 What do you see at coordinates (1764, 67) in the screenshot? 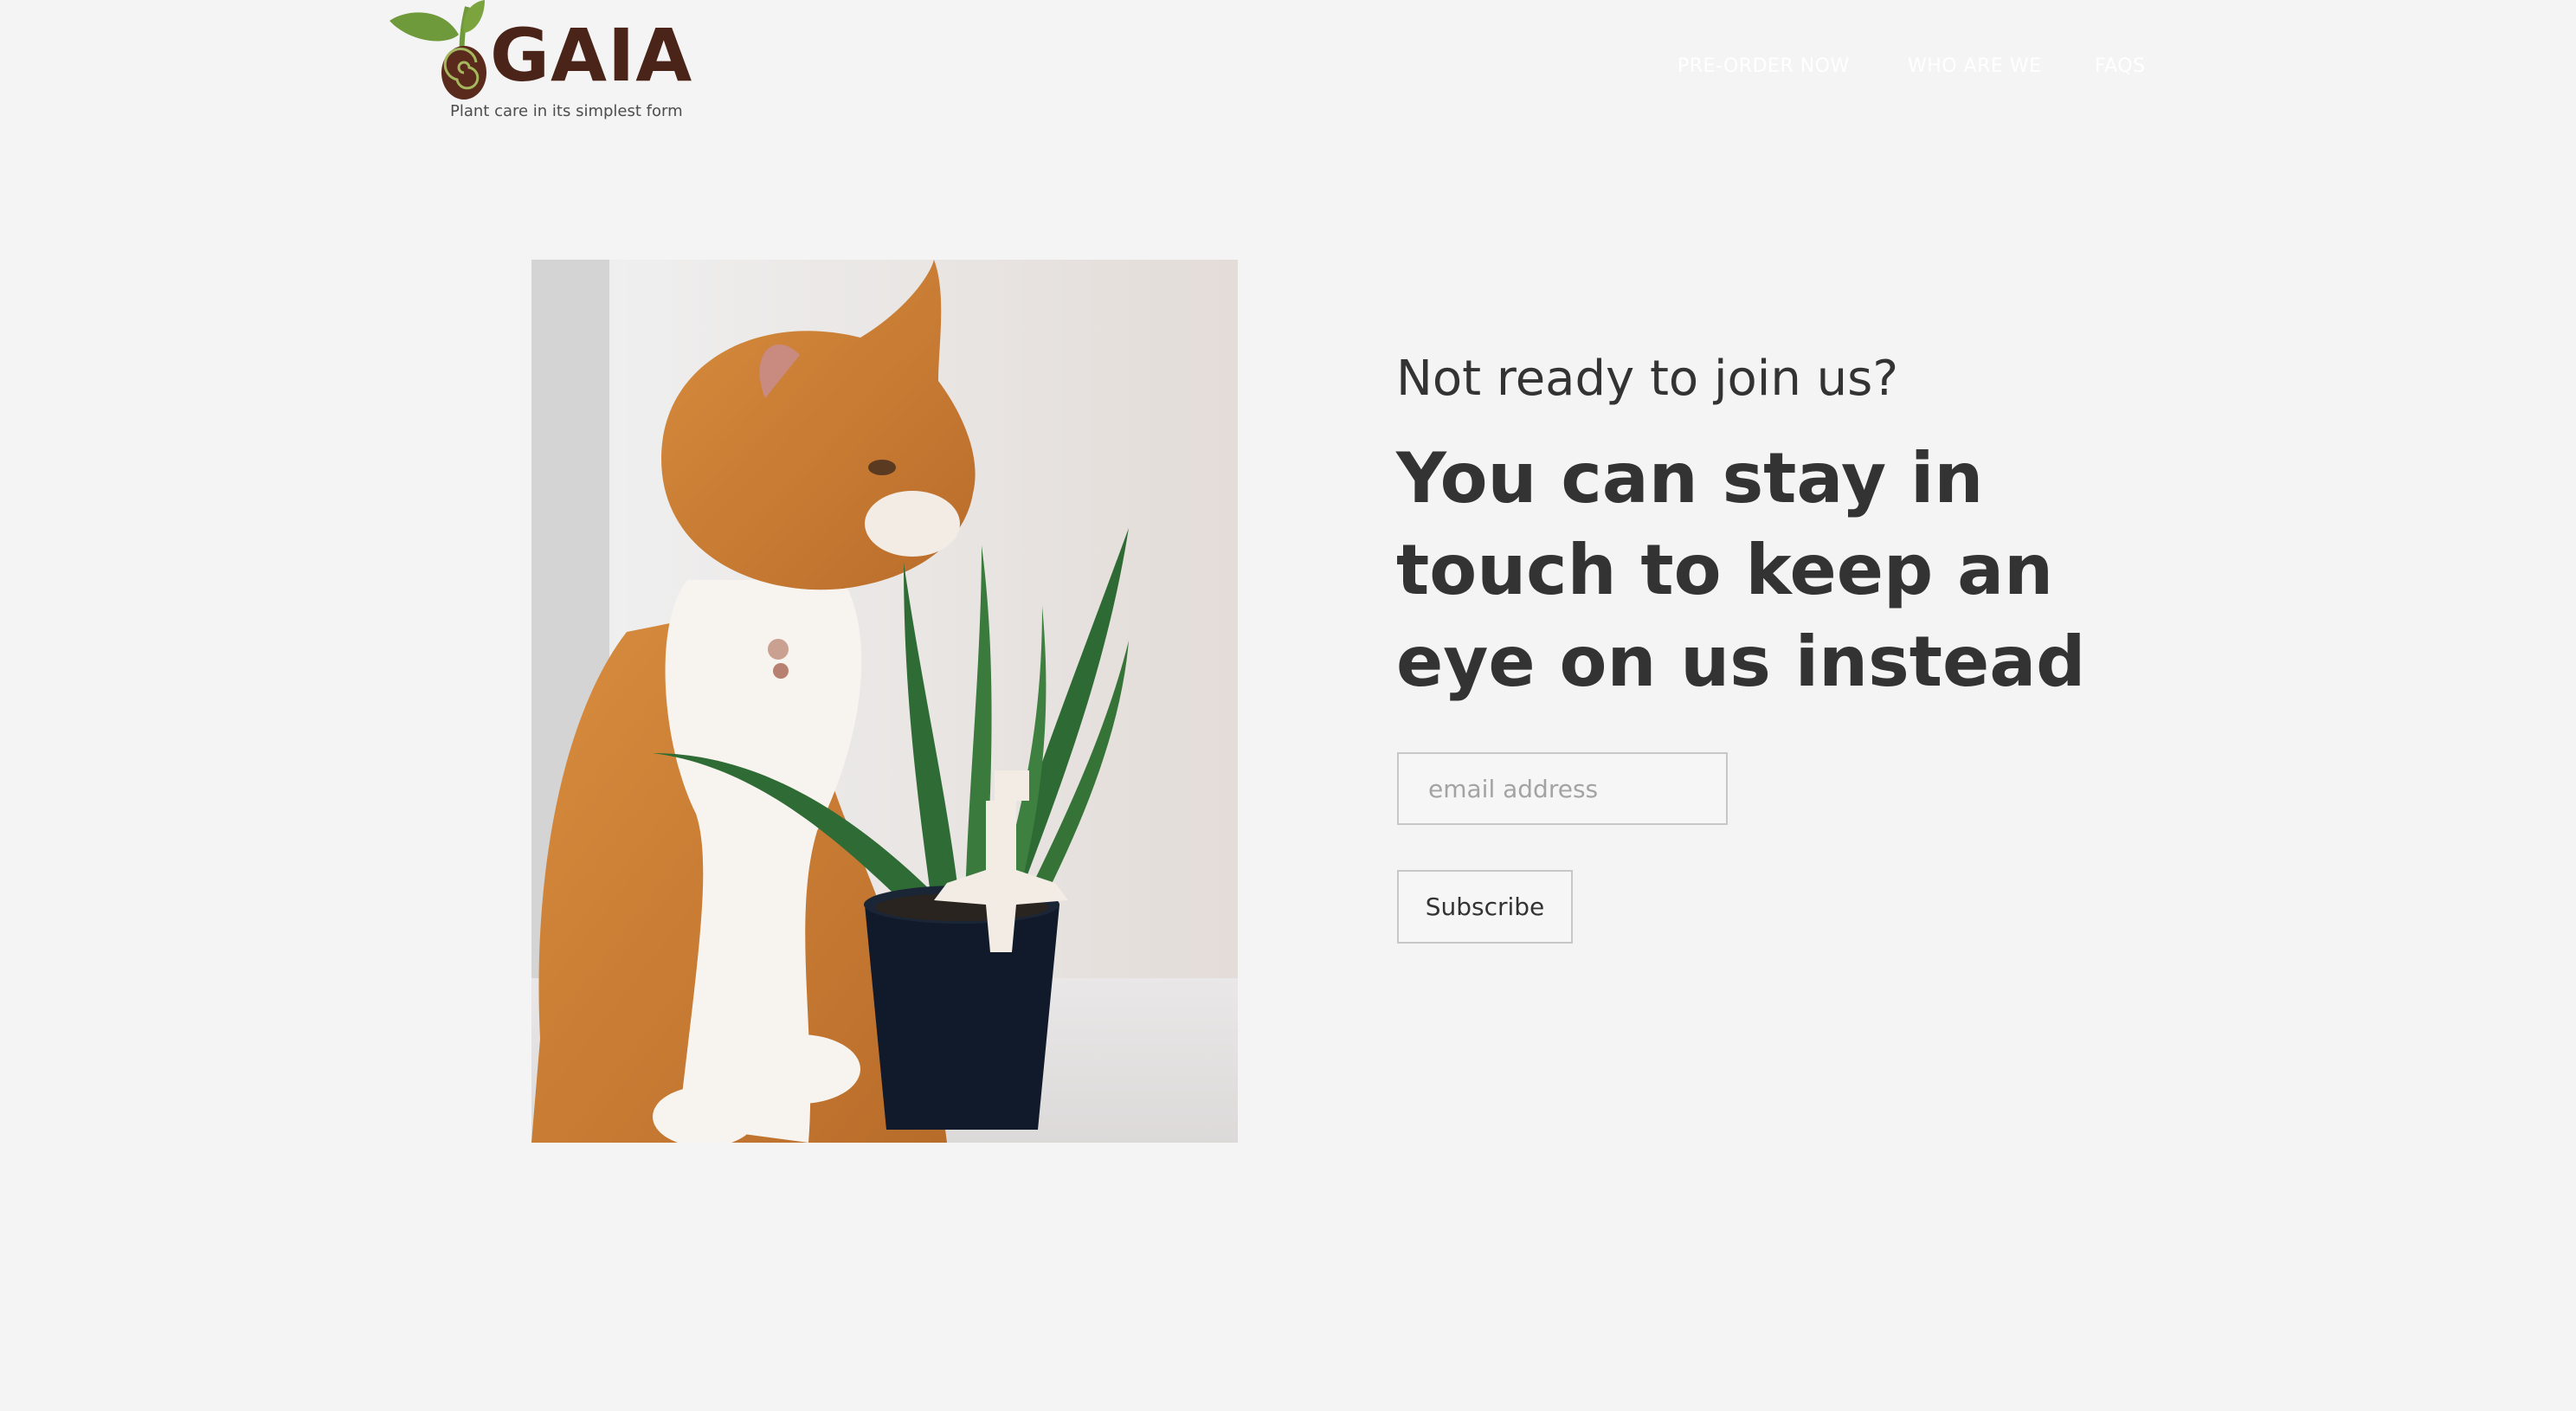
I see `nav-link-pre-order: PRE-ORDER NOW` at bounding box center [1764, 67].